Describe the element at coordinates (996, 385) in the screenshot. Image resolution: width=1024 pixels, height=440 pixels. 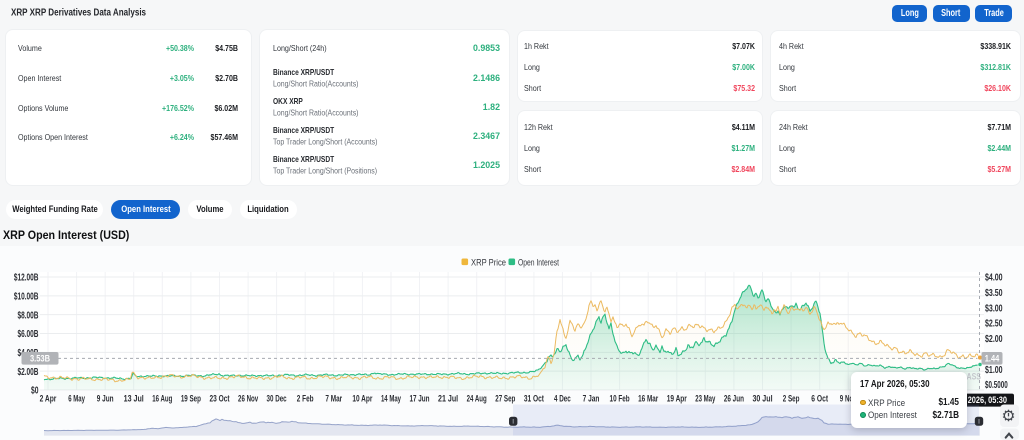
I see `svg-text: $0.5000` at that location.